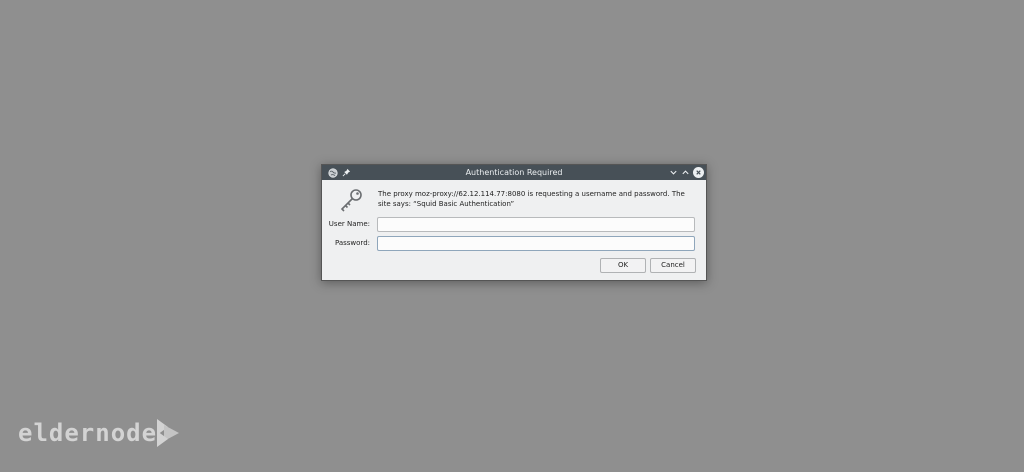 This screenshot has height=472, width=1024. I want to click on pin-icon, so click(346, 172).